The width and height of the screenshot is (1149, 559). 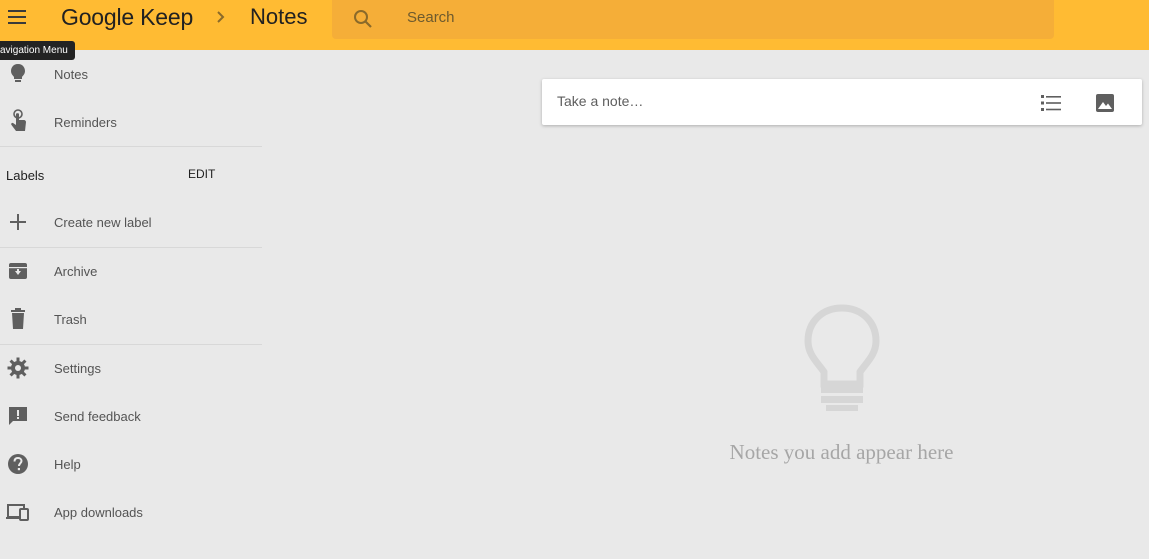 I want to click on sidebar-item-send-feedback: Send feedback, so click(x=131, y=416).